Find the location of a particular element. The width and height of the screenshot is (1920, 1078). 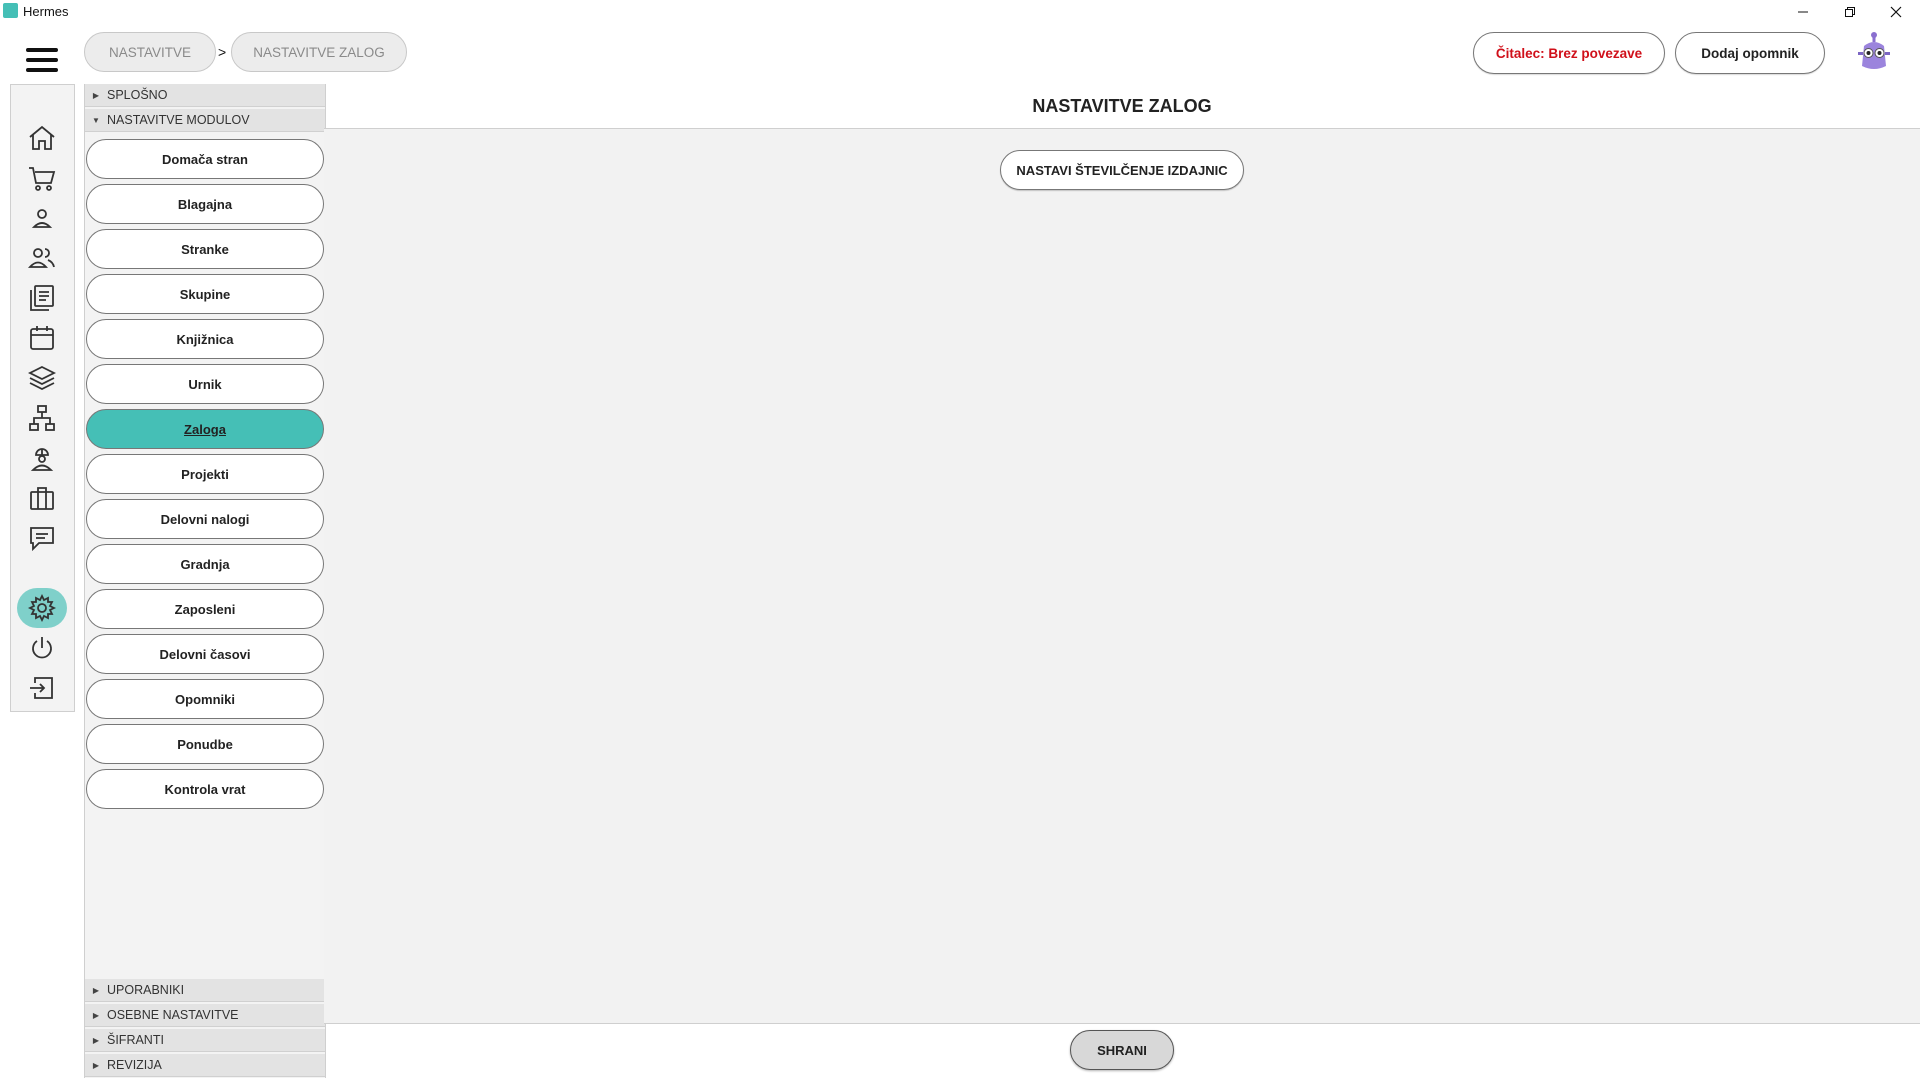

home-icon is located at coordinates (42, 138).